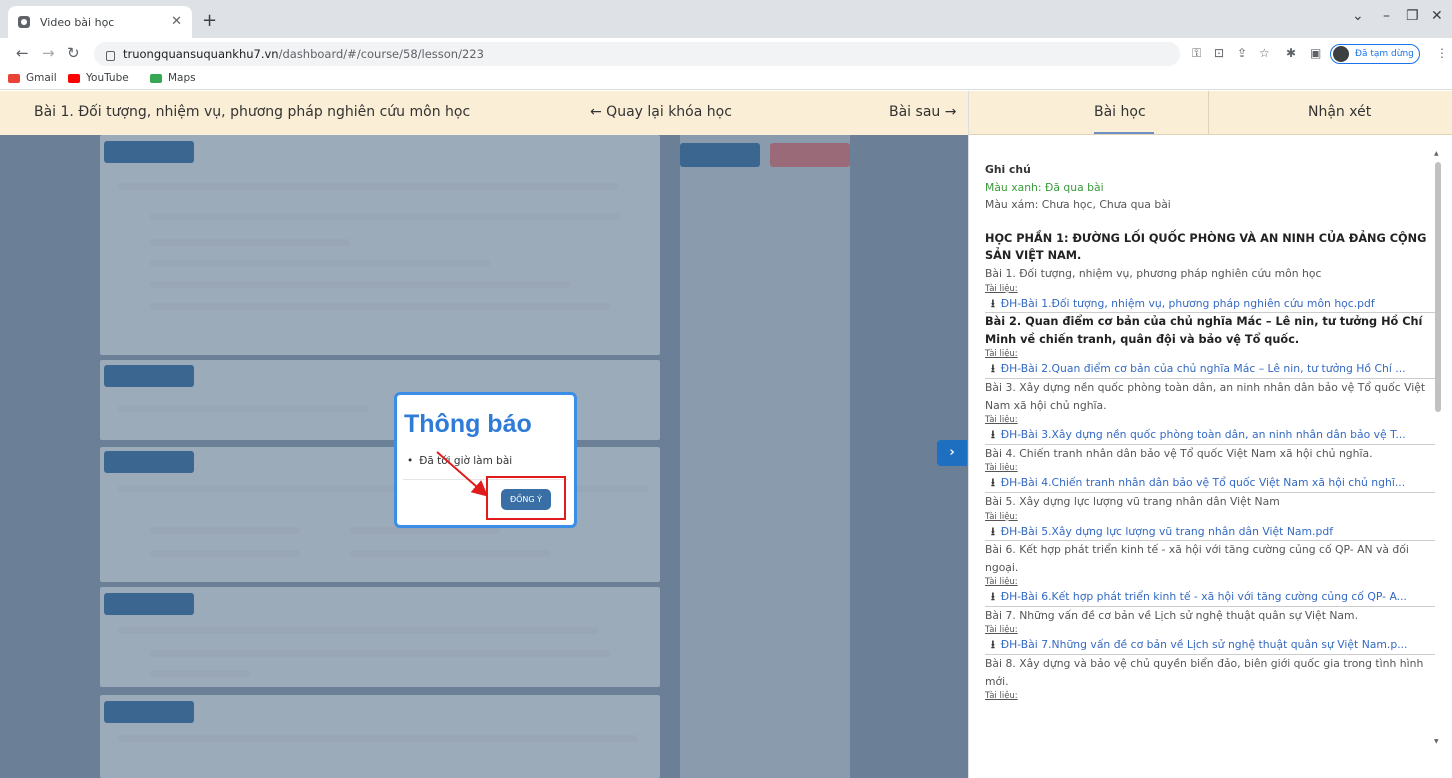  Describe the element at coordinates (459, 461) in the screenshot. I see `modal-message: Đã tới giờ làm bài` at that location.